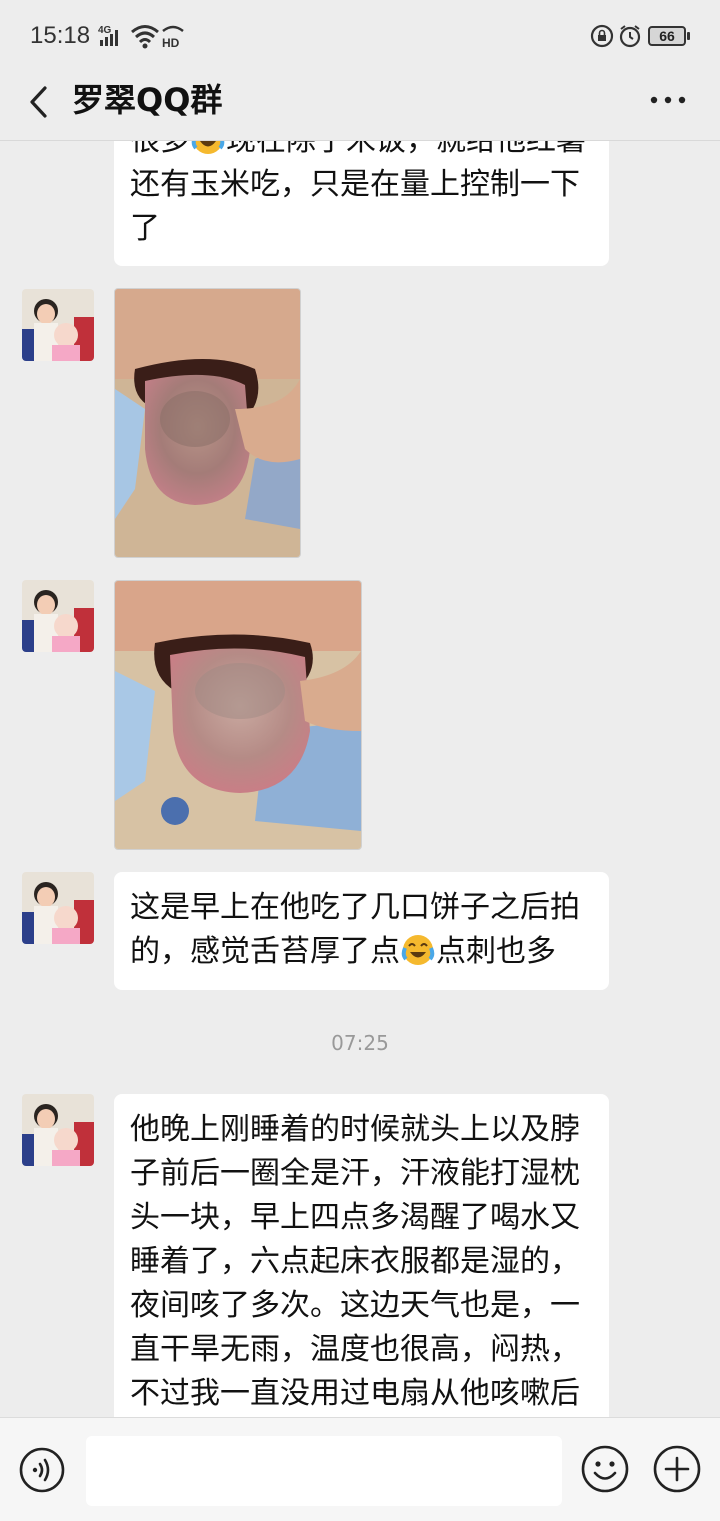  I want to click on wifi-icon, so click(145, 37).